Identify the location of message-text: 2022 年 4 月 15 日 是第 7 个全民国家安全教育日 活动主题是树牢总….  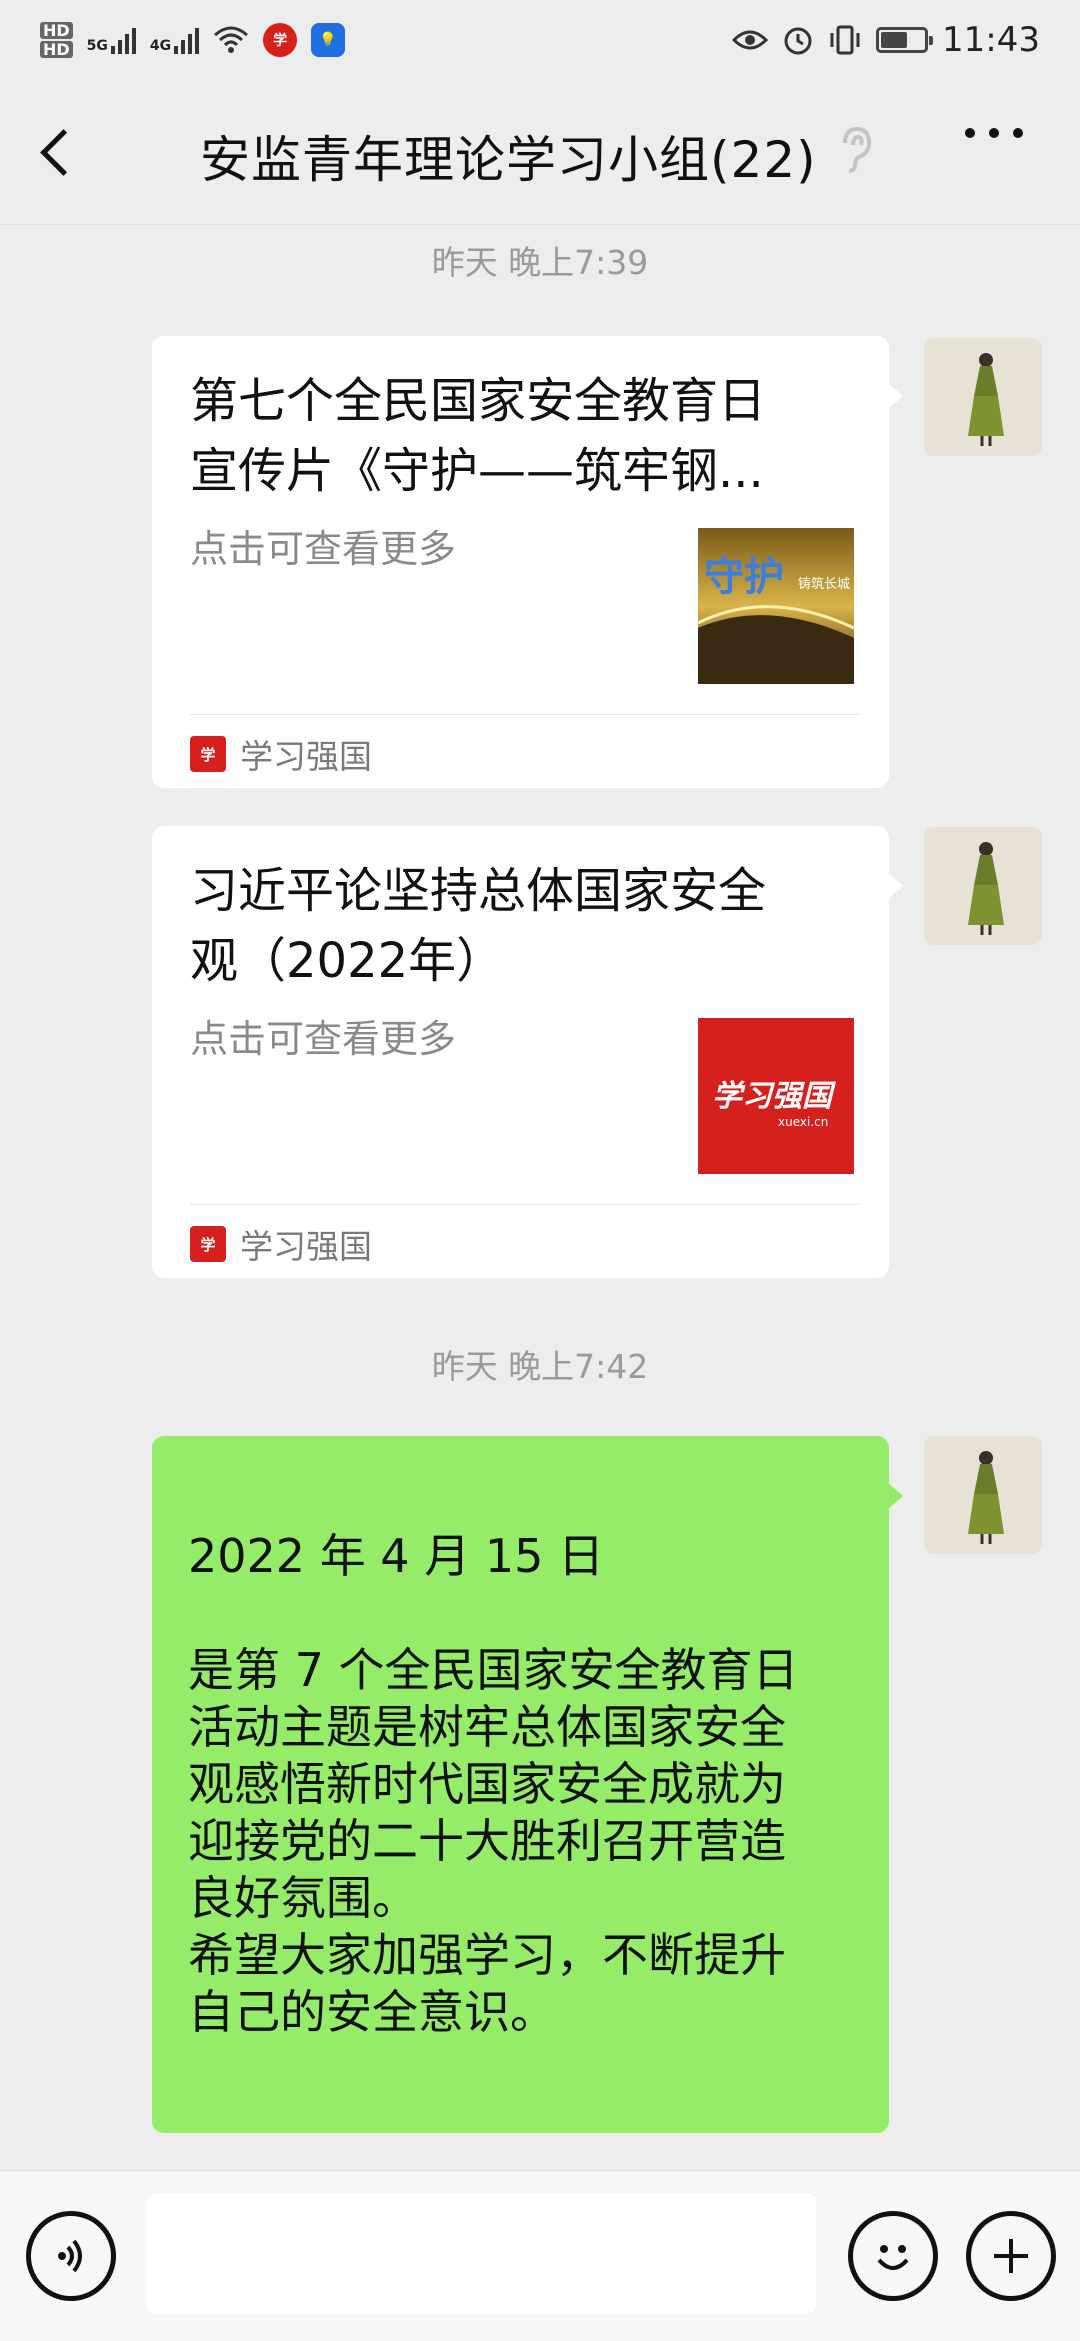
(493, 1784).